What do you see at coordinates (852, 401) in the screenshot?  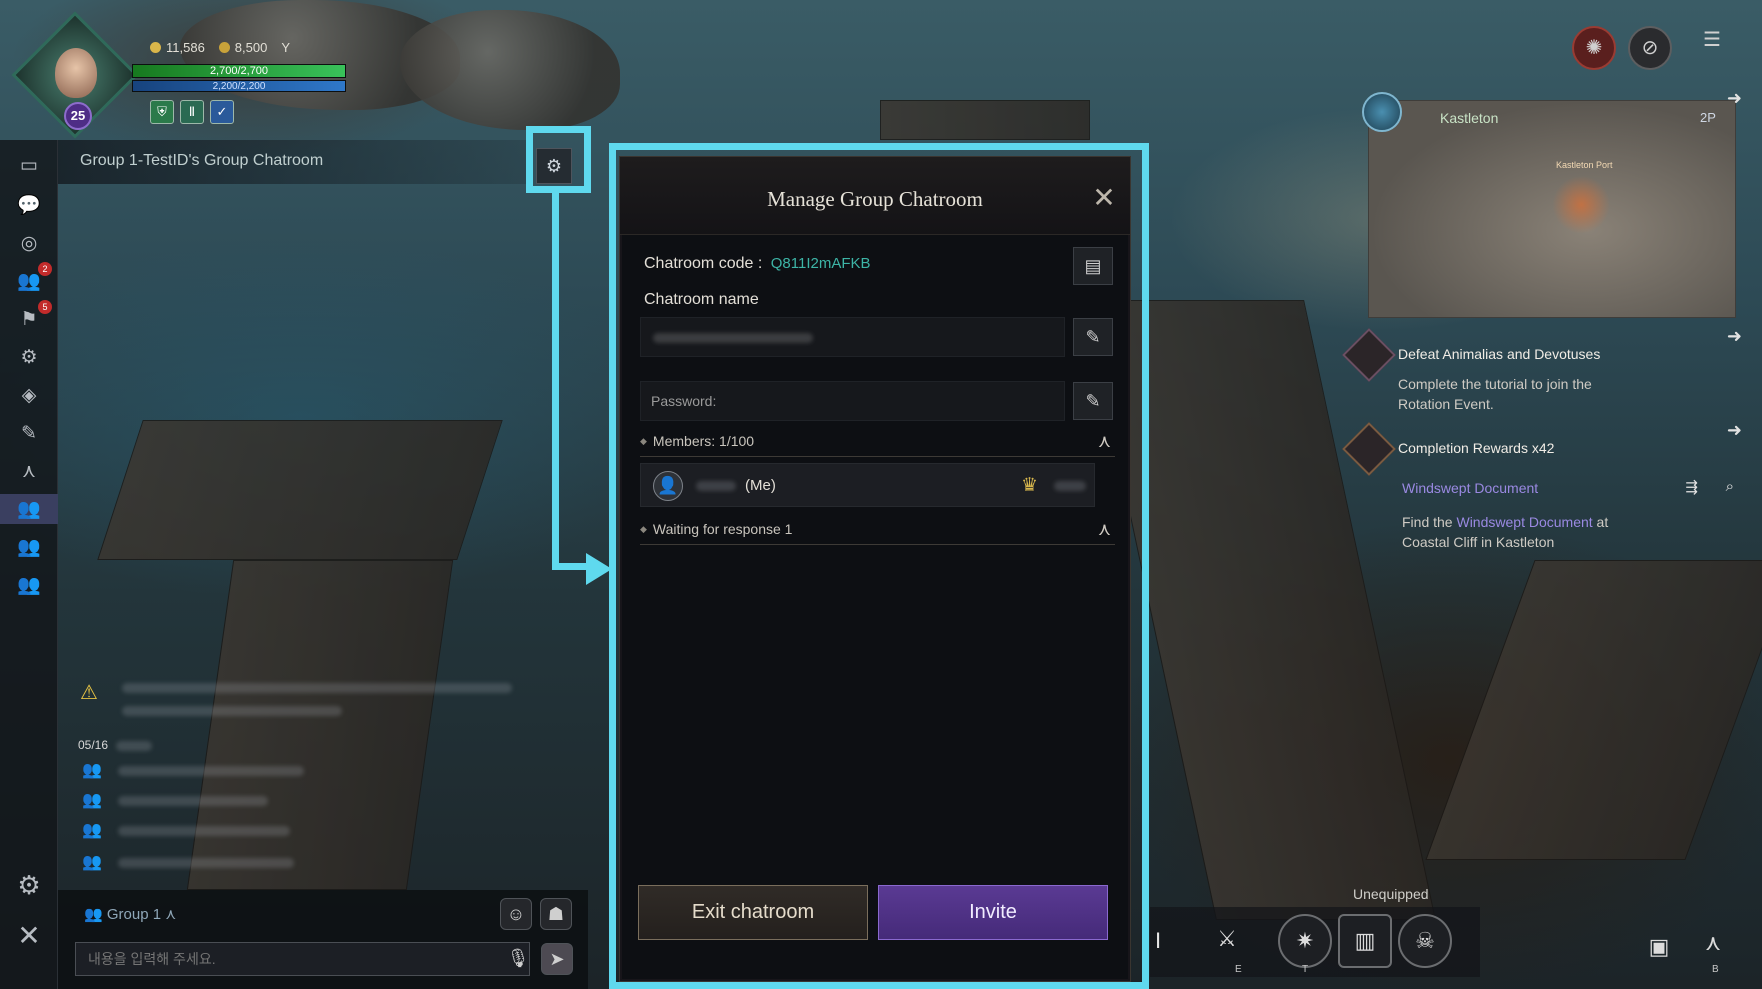 I see `password-field: Password:` at bounding box center [852, 401].